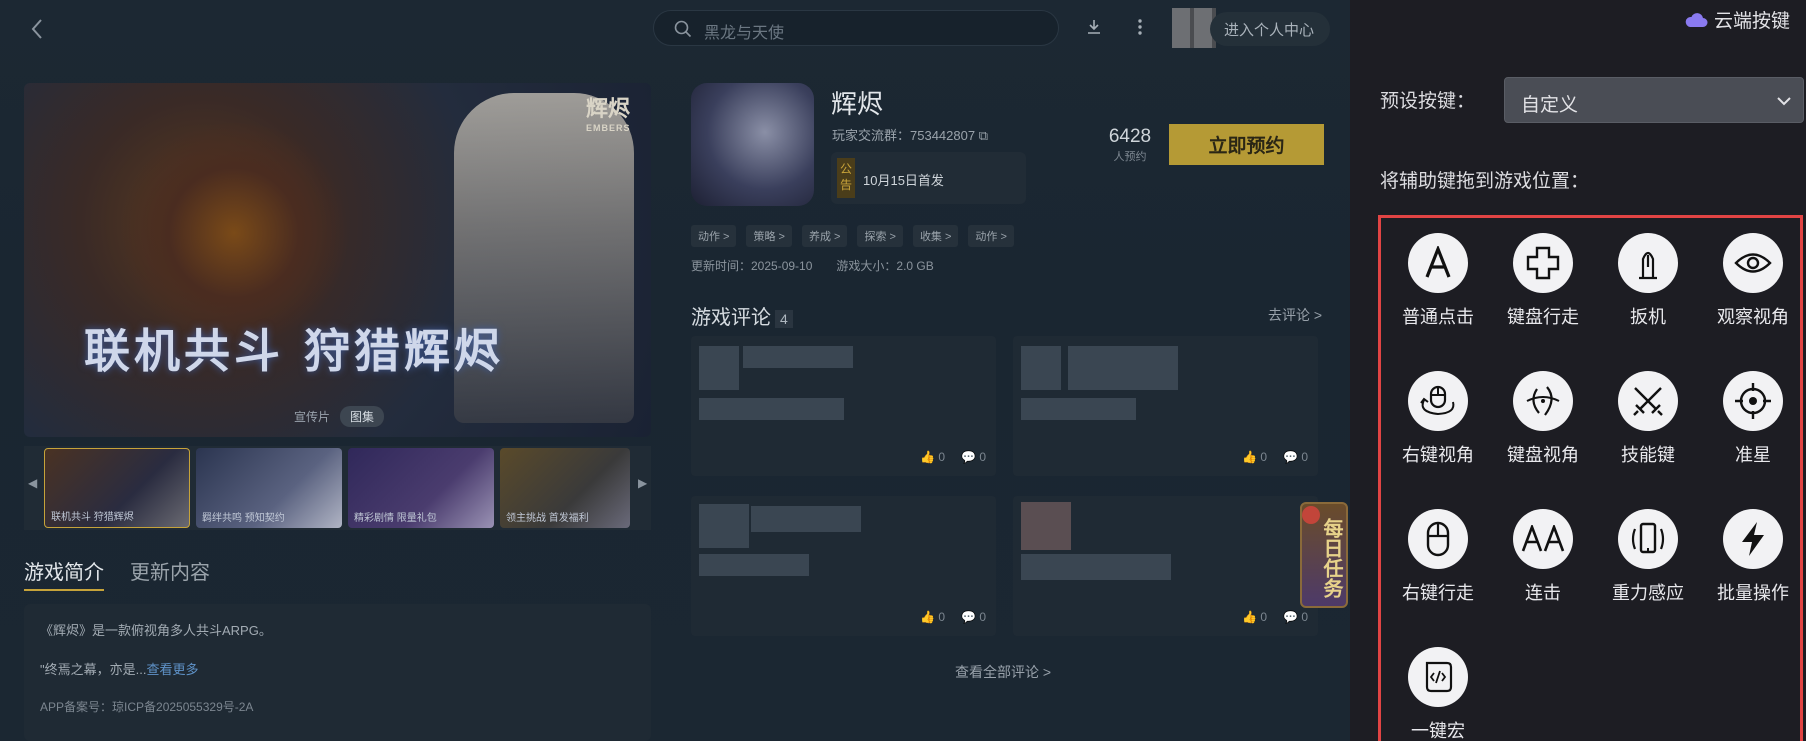 This screenshot has width=1806, height=741. What do you see at coordinates (1753, 401) in the screenshot?
I see `crosshair-icon` at bounding box center [1753, 401].